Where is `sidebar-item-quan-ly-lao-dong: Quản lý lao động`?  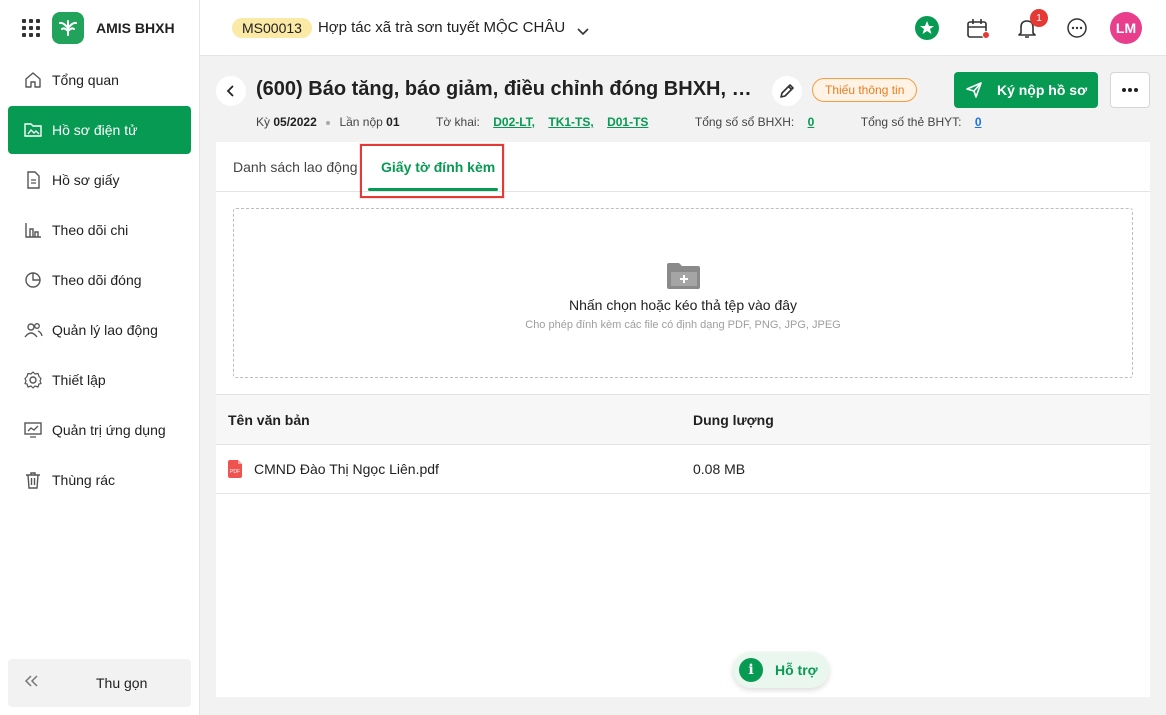 sidebar-item-quan-ly-lao-dong: Quản lý lao động is located at coordinates (99, 330).